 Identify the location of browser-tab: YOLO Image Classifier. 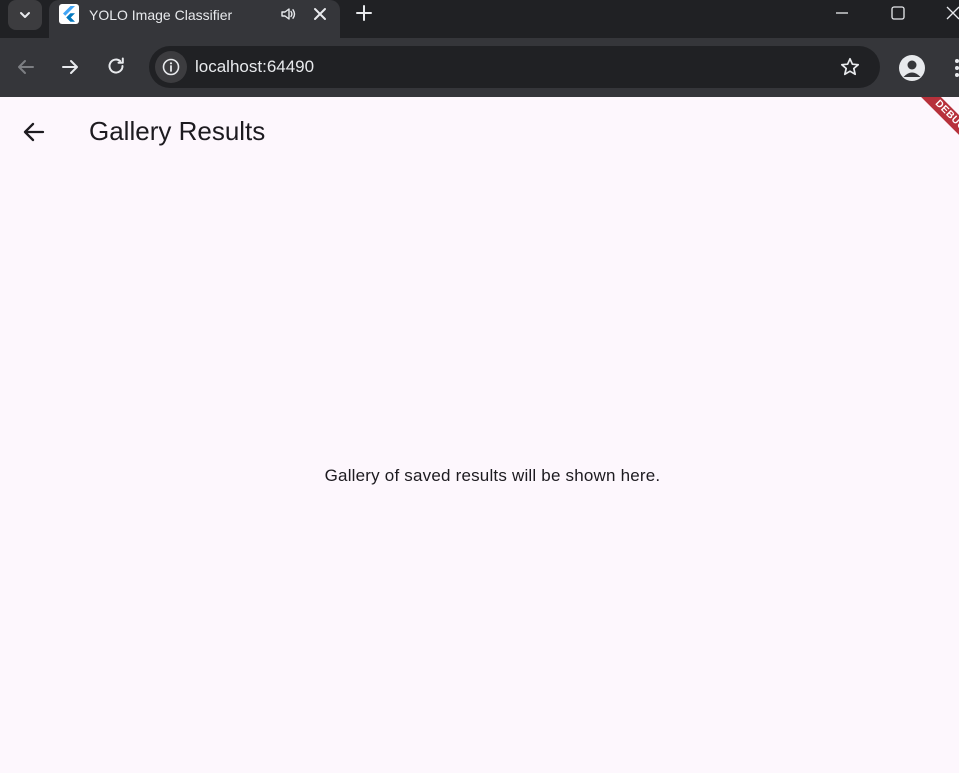
(194, 19).